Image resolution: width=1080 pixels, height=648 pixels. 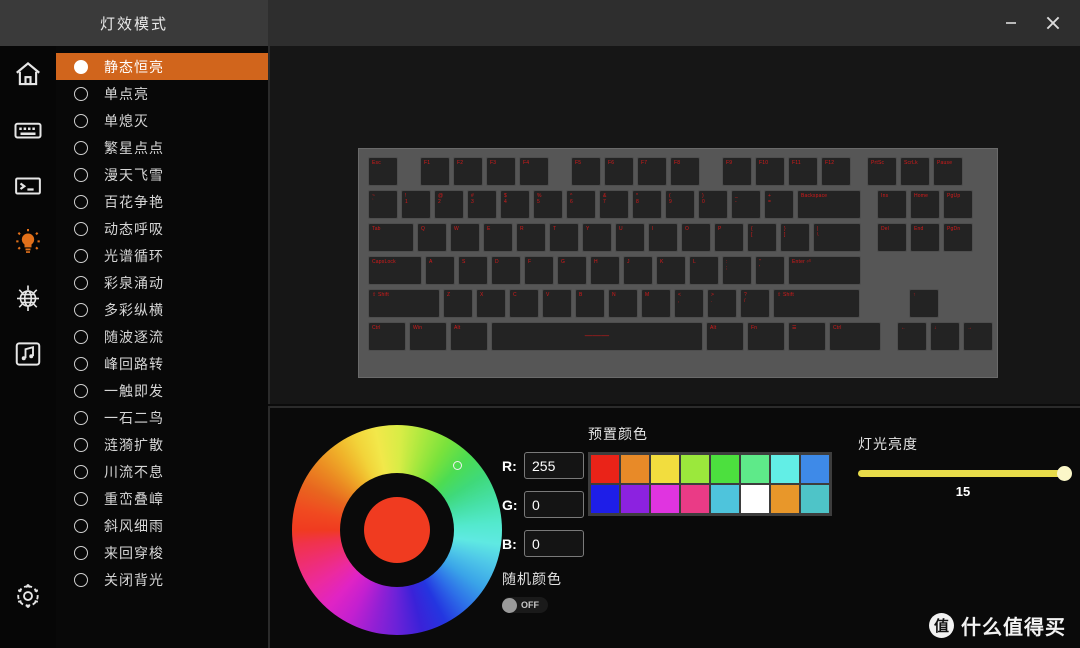 I want to click on globe-icon, so click(x=28, y=298).